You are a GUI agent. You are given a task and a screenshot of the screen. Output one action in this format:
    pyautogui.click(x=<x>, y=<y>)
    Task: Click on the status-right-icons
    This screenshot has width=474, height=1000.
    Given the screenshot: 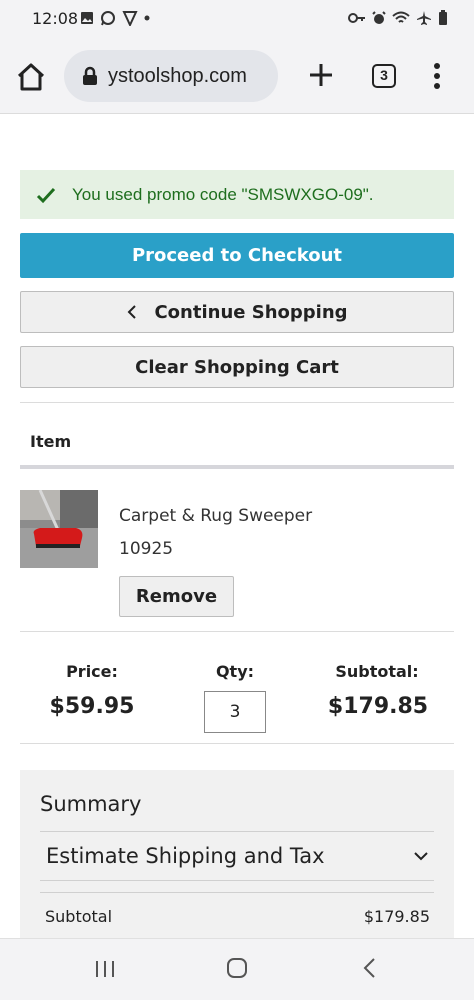 What is the action you would take?
    pyautogui.click(x=398, y=18)
    